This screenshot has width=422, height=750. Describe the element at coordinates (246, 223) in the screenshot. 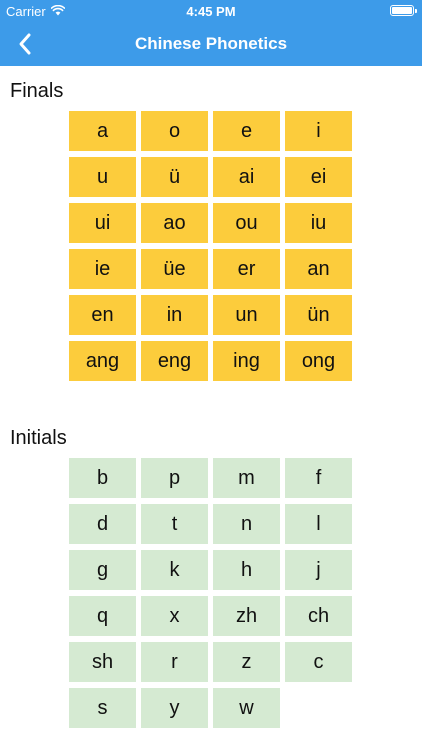

I see `final-tile: ou` at that location.